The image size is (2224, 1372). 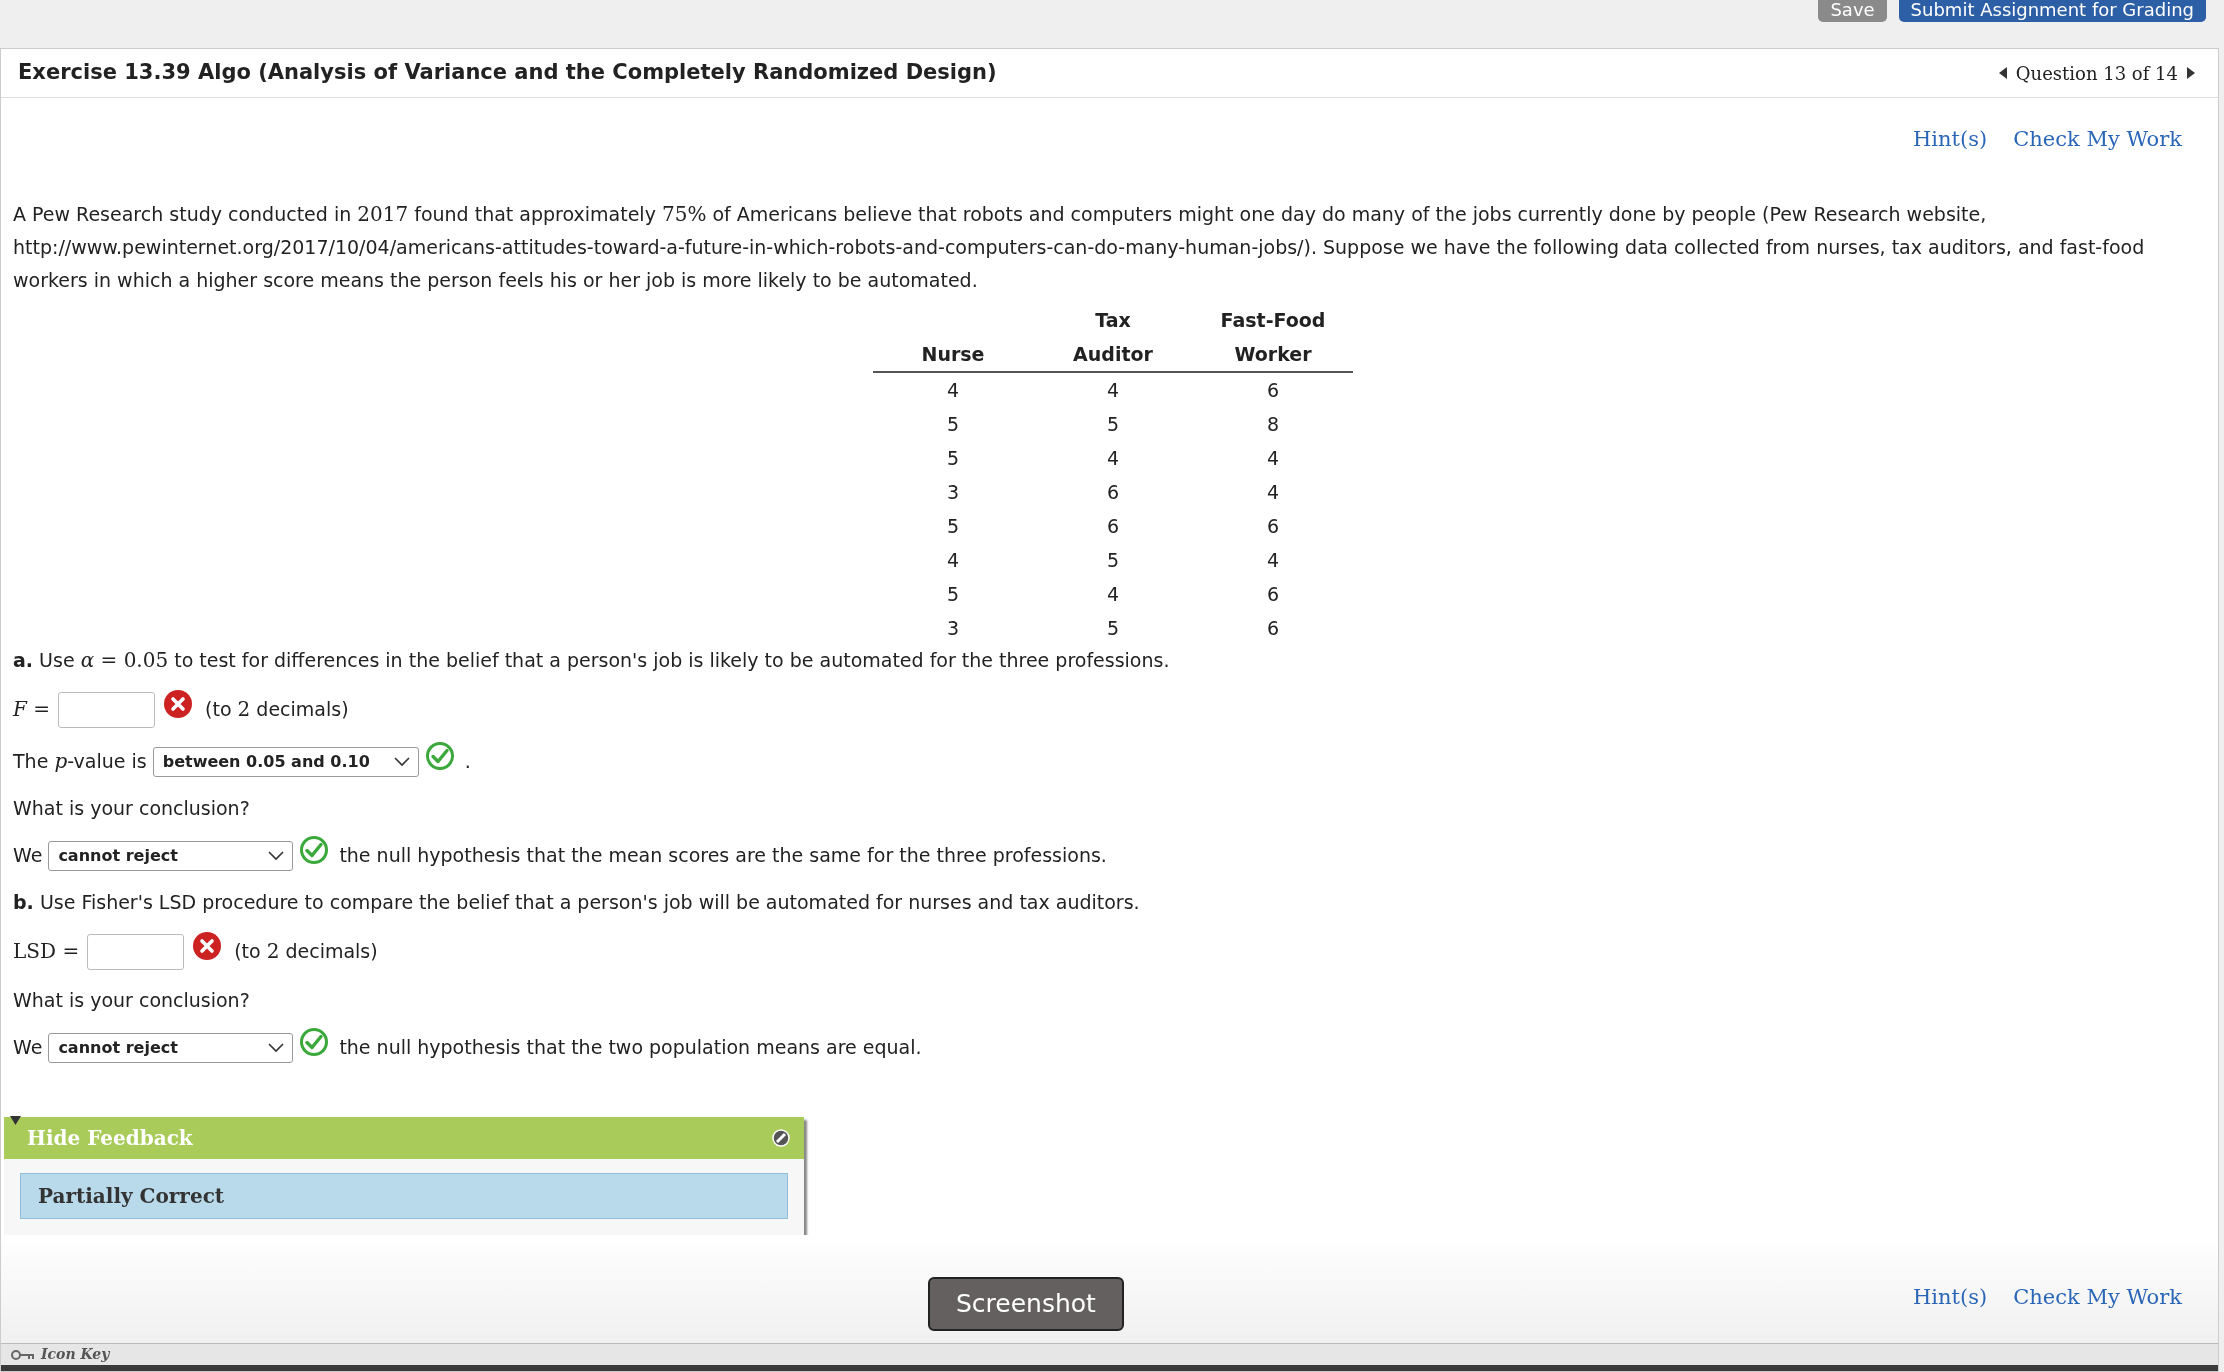 I want to click on table-cell-text: 8, so click(x=1273, y=424).